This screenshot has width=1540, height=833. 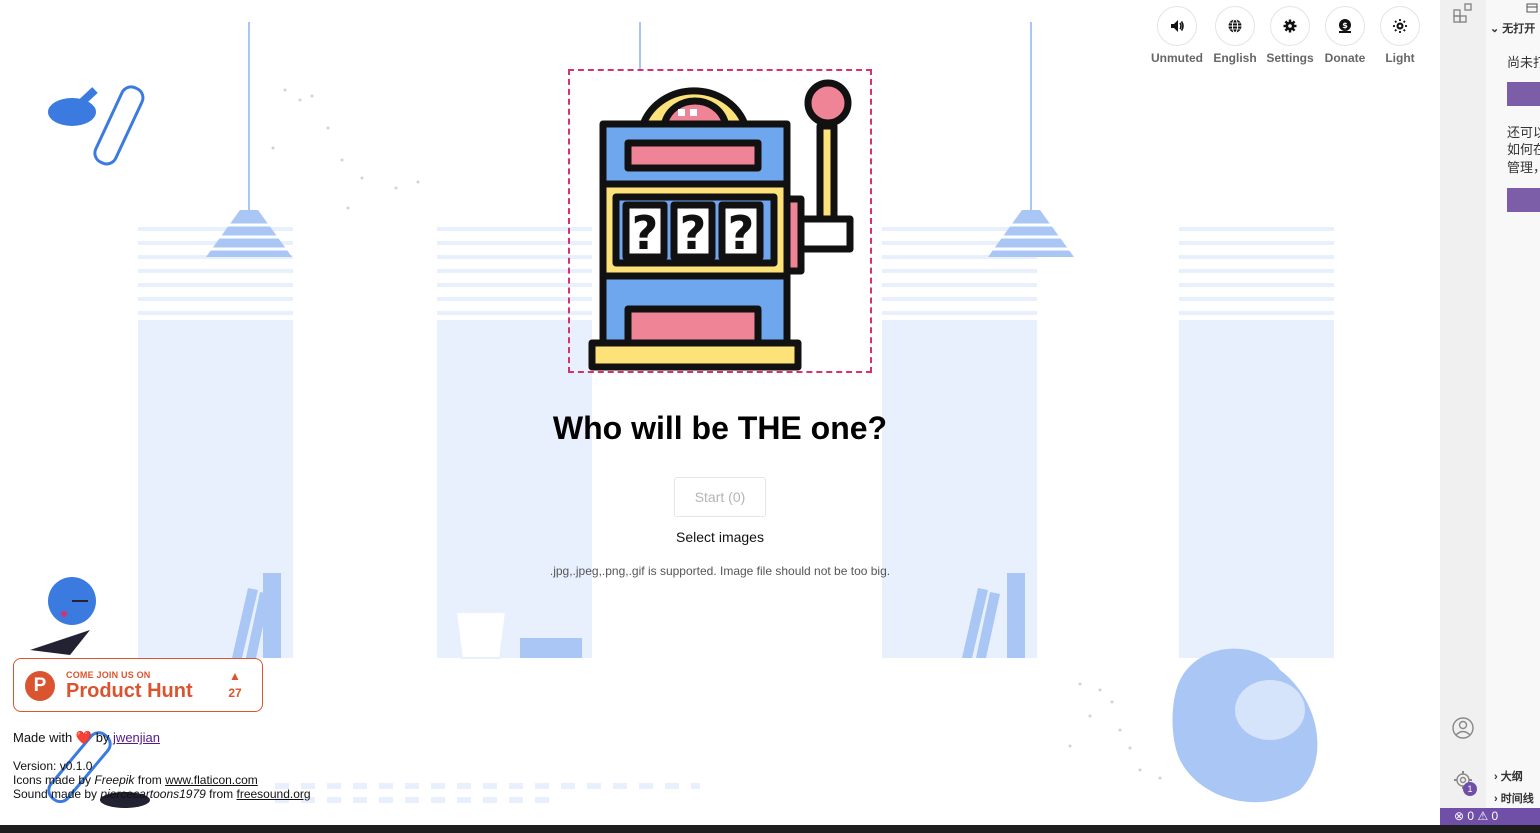 What do you see at coordinates (1490, 816) in the screenshot?
I see `ide-status-bar: ⊗ 0 ⚠ 0` at bounding box center [1490, 816].